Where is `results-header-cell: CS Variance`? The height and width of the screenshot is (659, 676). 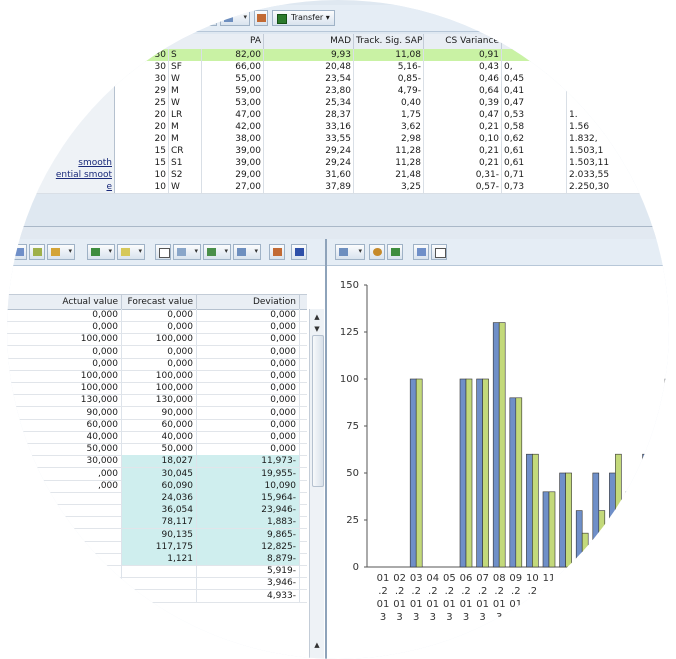
results-header-cell: CS Variance is located at coordinates (463, 41).